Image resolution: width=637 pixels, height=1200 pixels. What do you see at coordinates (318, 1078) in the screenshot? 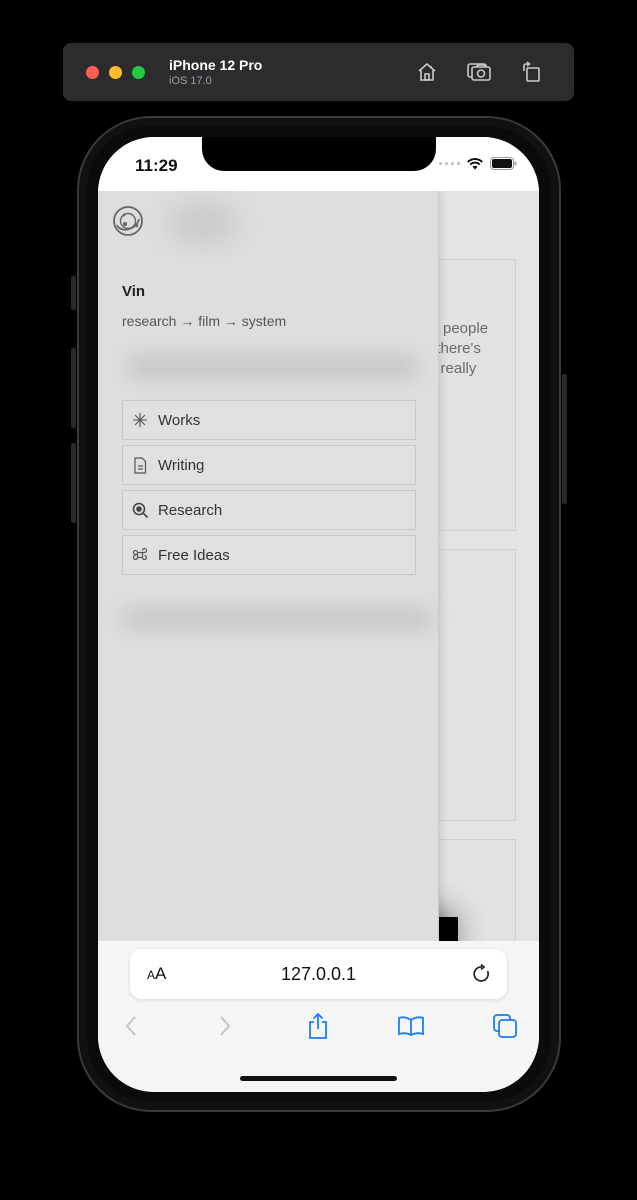
I see `home-indicator` at bounding box center [318, 1078].